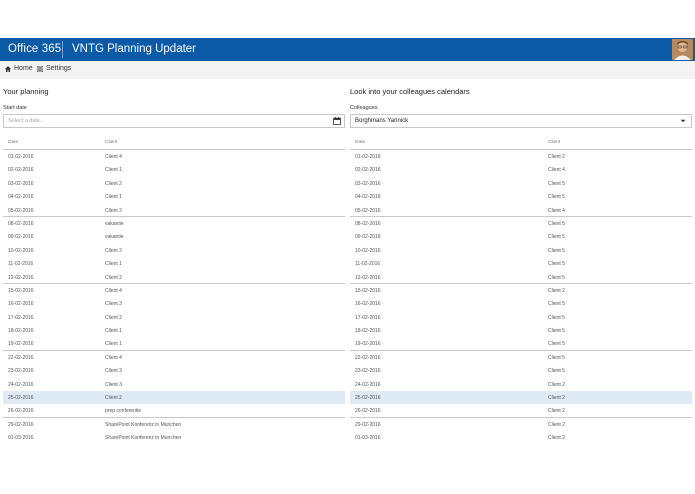  I want to click on table-row: 24-02-2016 Client 3, so click(174, 384).